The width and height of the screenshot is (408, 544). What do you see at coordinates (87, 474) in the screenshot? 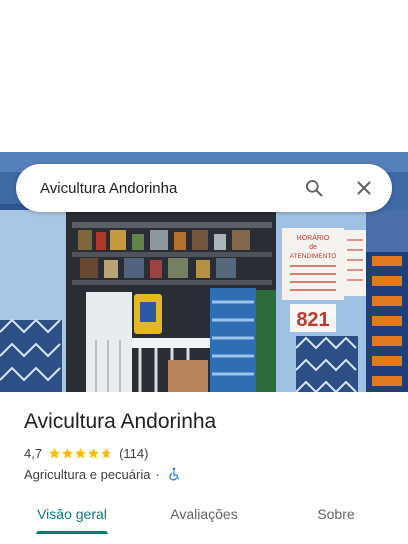
I see `place-category: Agricultura e pecuária` at bounding box center [87, 474].